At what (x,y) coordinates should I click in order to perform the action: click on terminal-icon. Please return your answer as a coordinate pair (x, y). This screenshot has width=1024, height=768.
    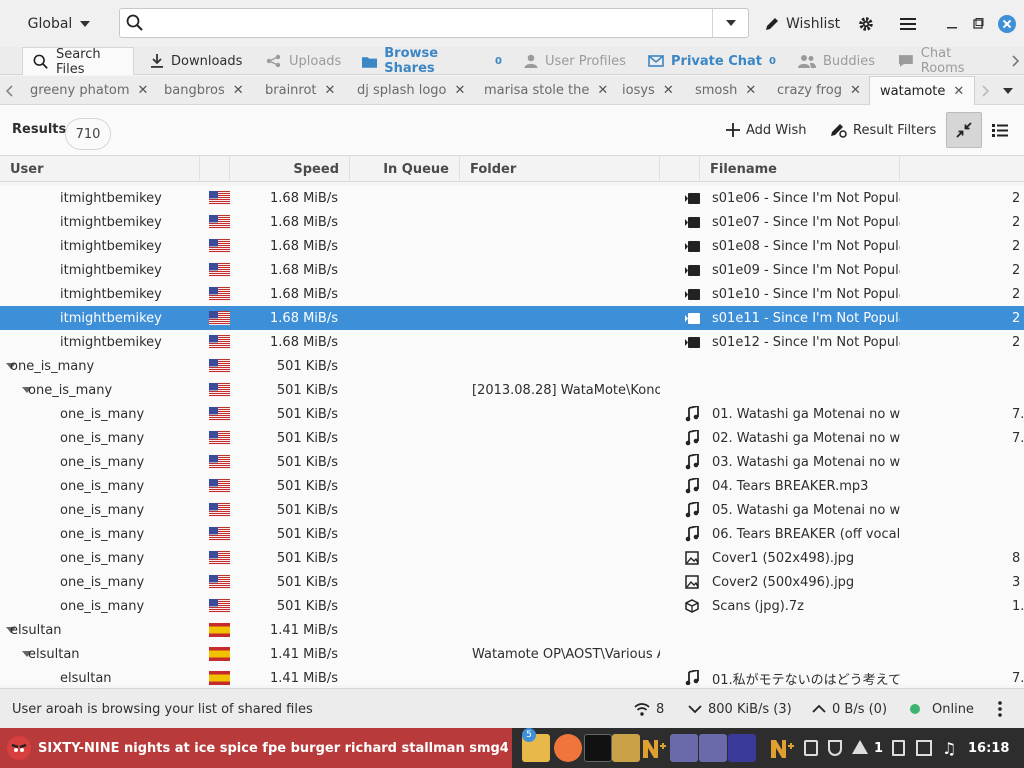
    Looking at the image, I should click on (598, 748).